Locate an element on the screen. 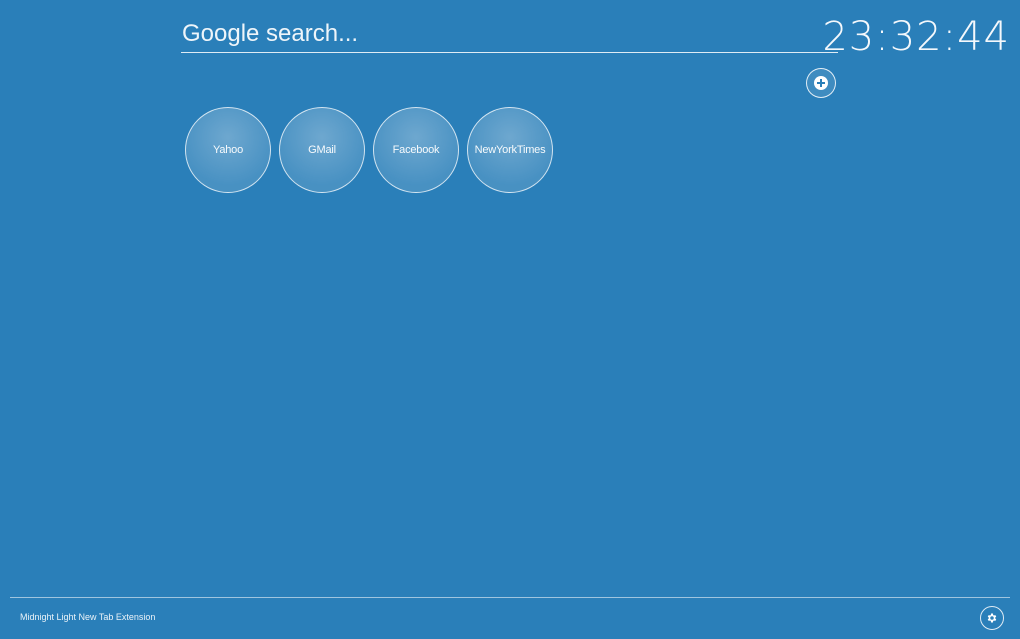 This screenshot has width=1020, height=639. search-bar is located at coordinates (510, 35).